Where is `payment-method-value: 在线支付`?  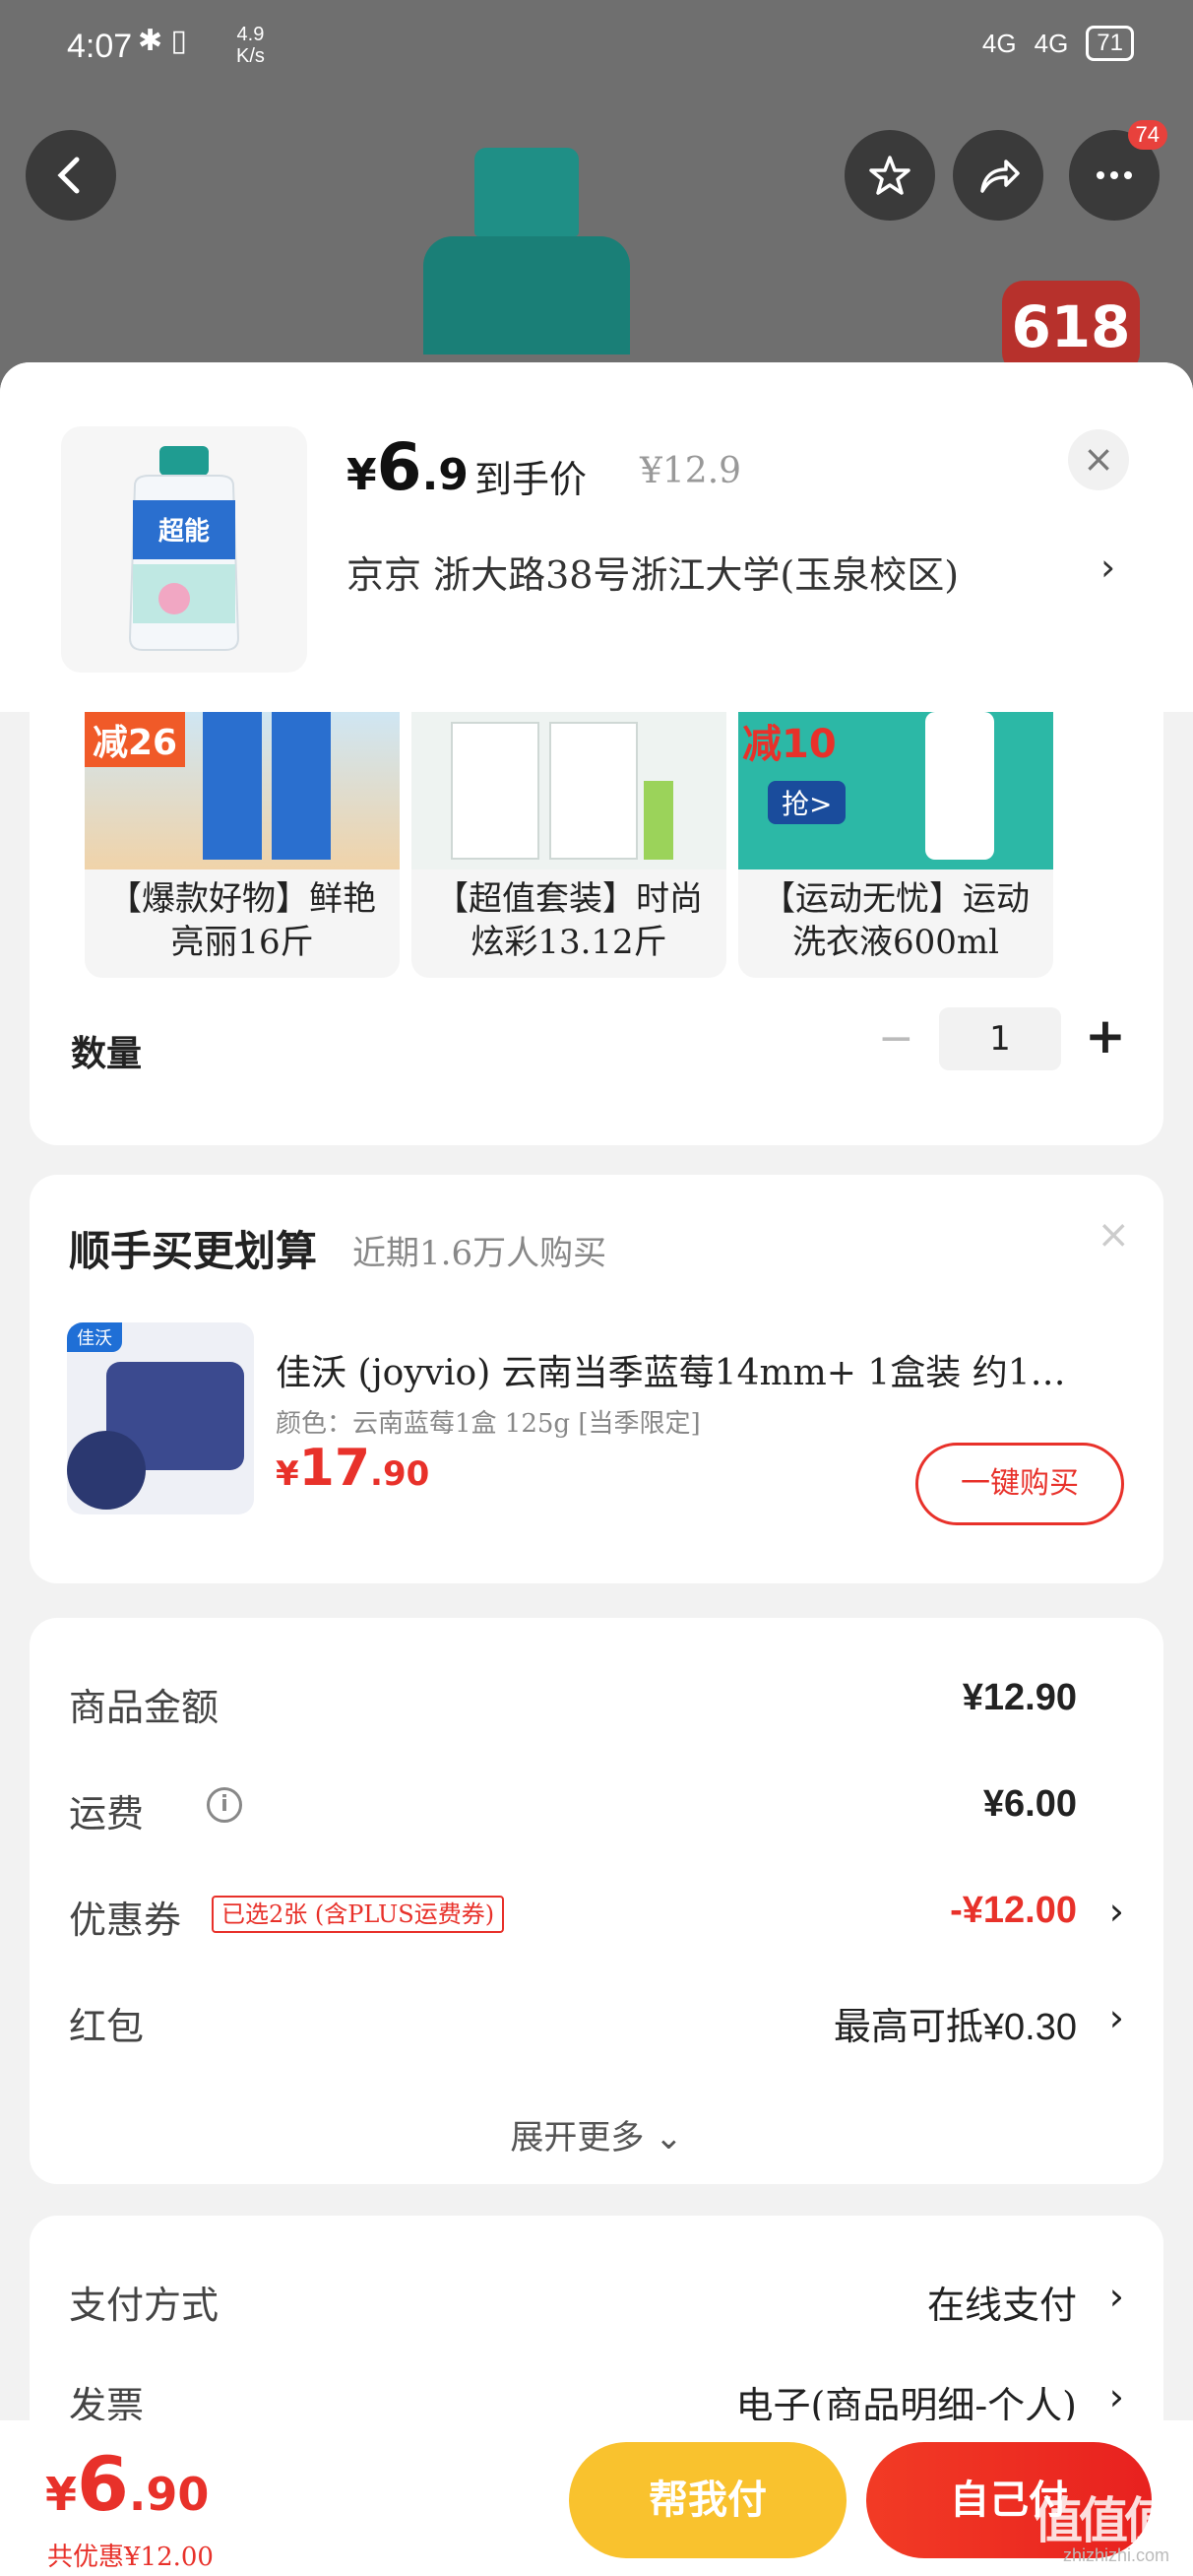 payment-method-value: 在线支付 is located at coordinates (1001, 2305).